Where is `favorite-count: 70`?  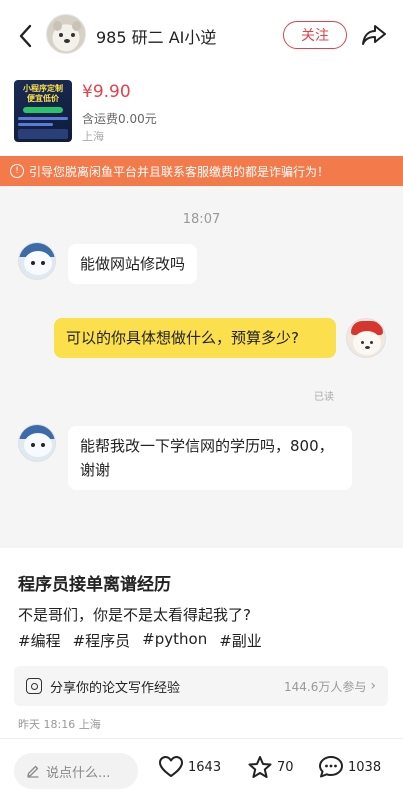
favorite-count: 70 is located at coordinates (285, 767).